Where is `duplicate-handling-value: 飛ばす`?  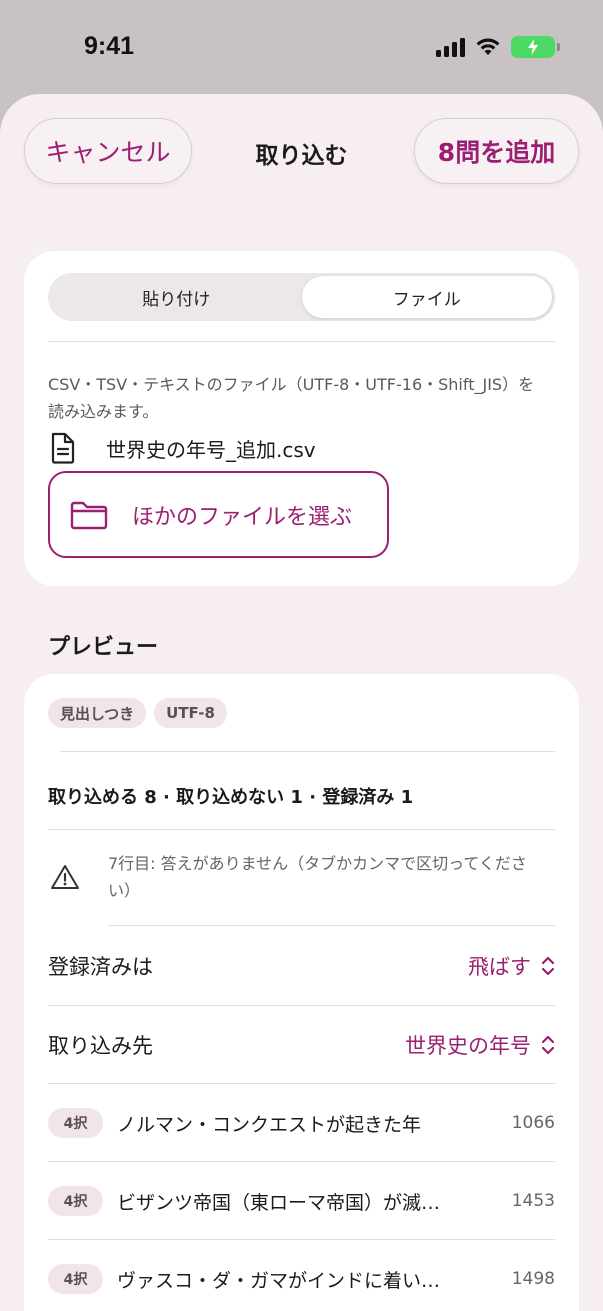 duplicate-handling-value: 飛ばす is located at coordinates (511, 966).